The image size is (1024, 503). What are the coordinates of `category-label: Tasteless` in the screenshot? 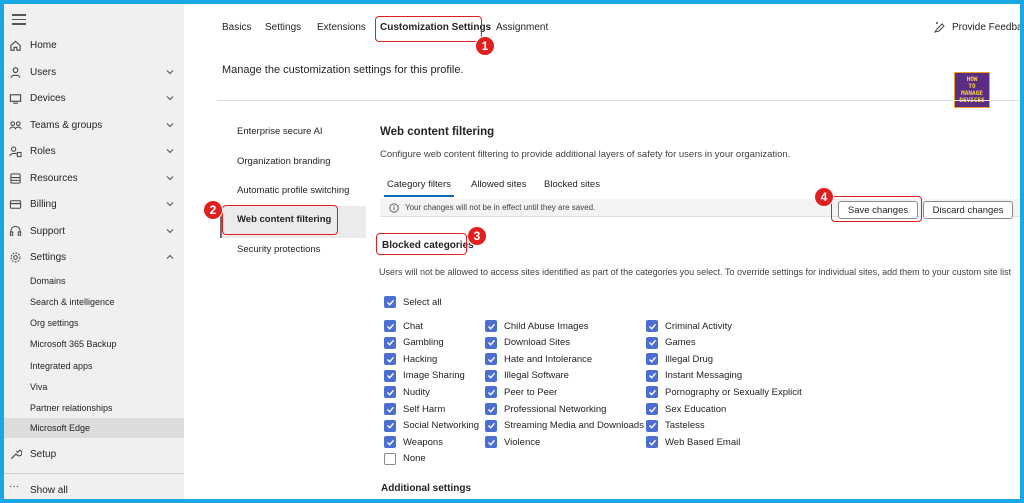 It's located at (685, 426).